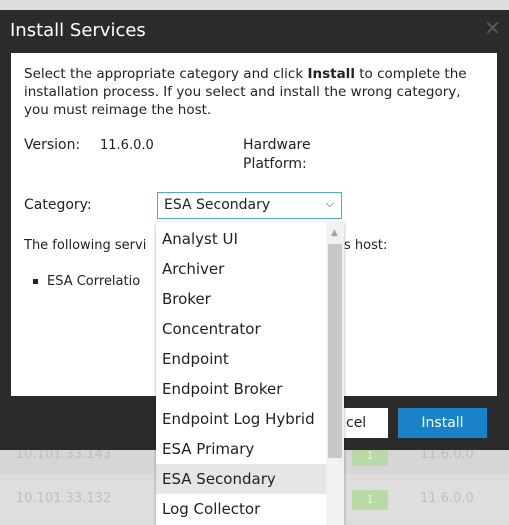 The height and width of the screenshot is (525, 509). I want to click on dialog-title: Install Services, so click(78, 30).